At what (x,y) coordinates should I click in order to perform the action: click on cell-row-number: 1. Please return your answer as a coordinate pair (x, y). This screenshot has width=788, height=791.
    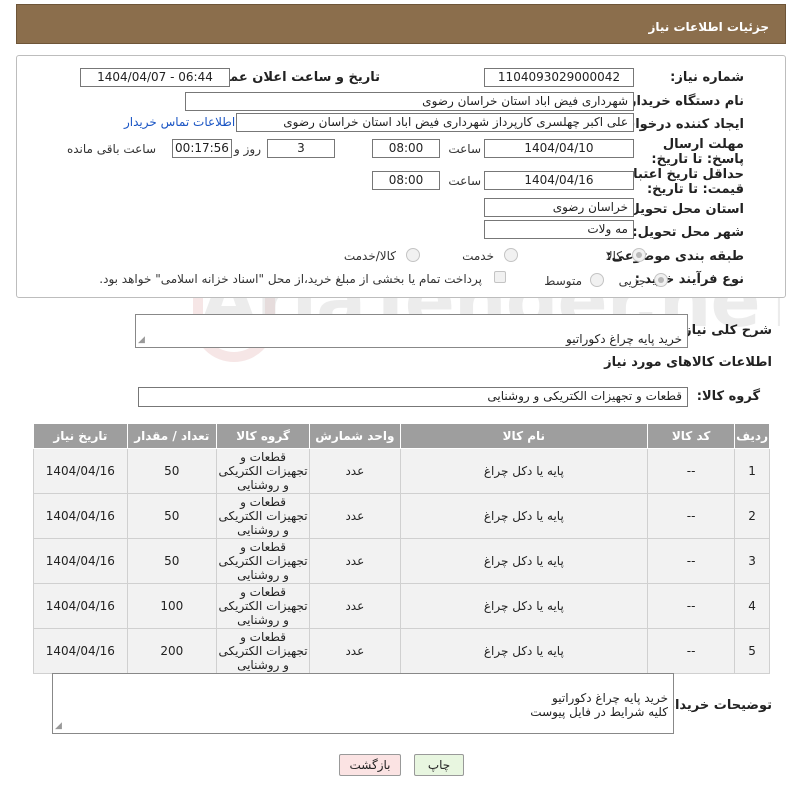
    Looking at the image, I should click on (752, 471).